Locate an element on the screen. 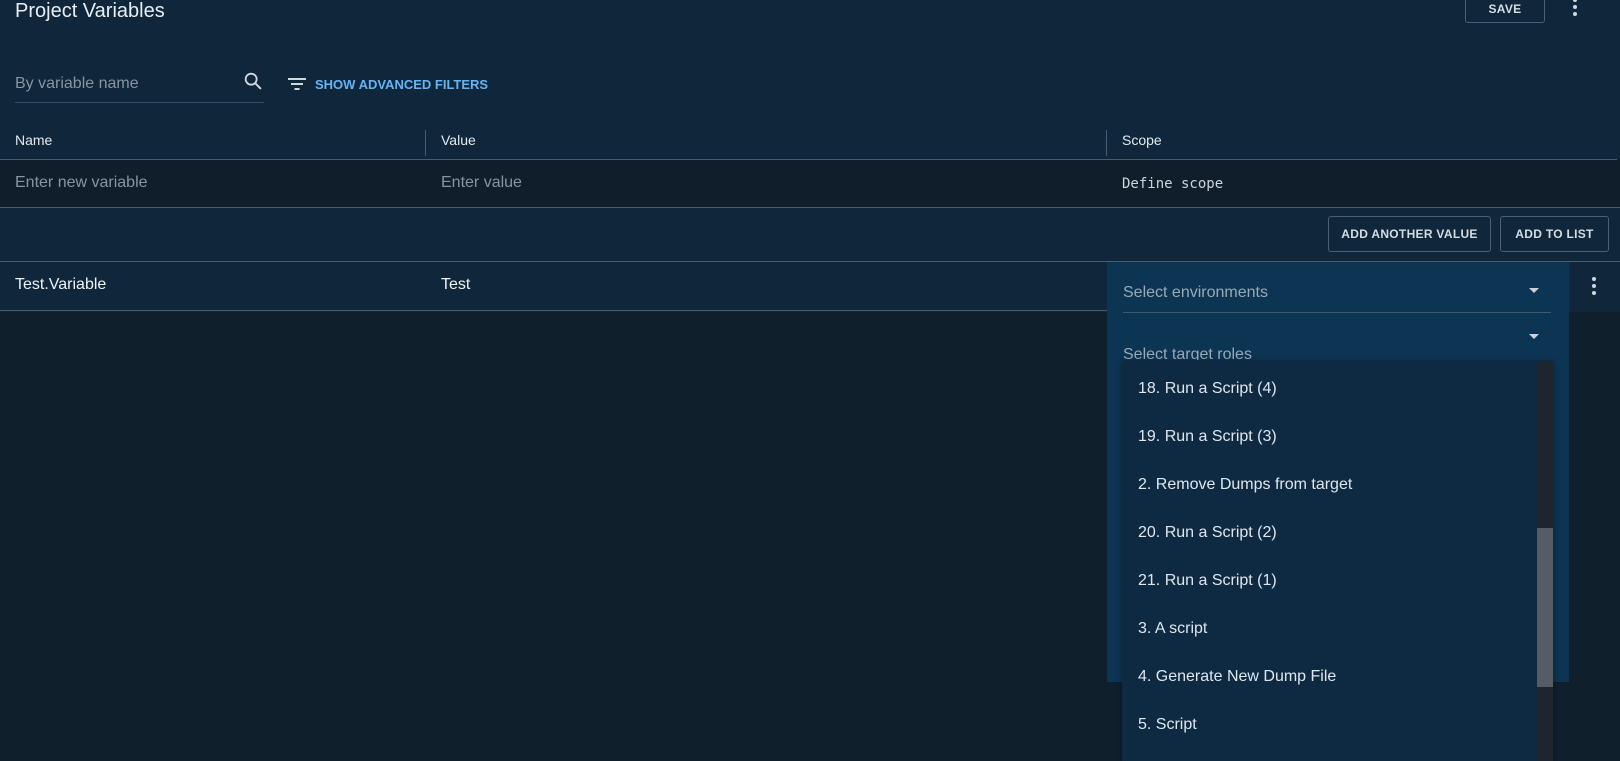 The width and height of the screenshot is (1620, 761). variable-name-cell: Test.Variable is located at coordinates (60, 285).